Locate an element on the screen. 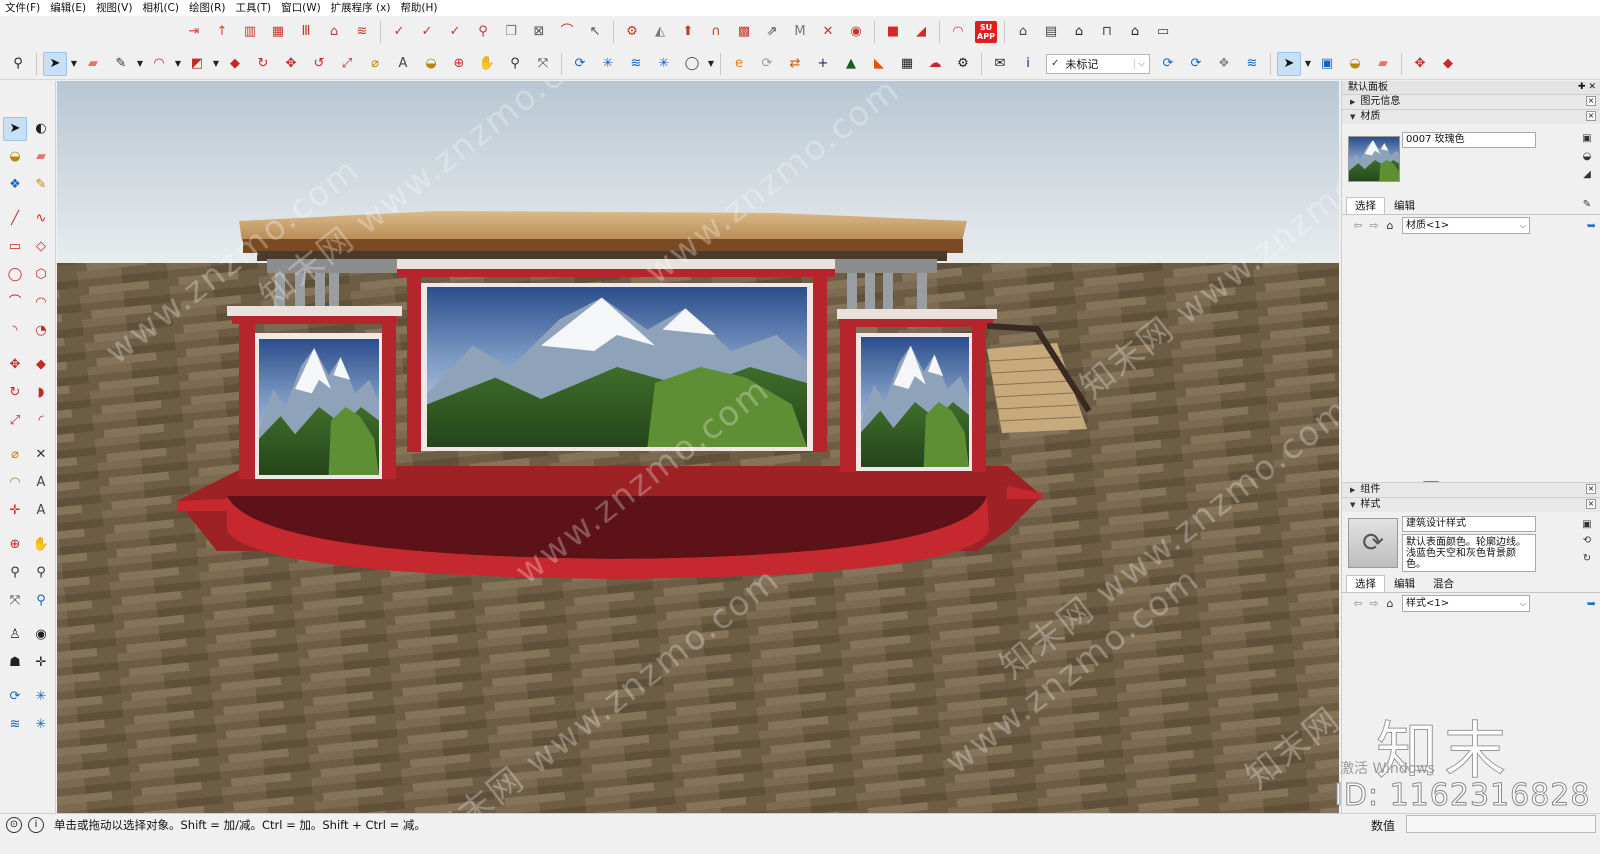 This screenshot has height=854, width=1600. home-icon: ⌂ is located at coordinates (1390, 225).